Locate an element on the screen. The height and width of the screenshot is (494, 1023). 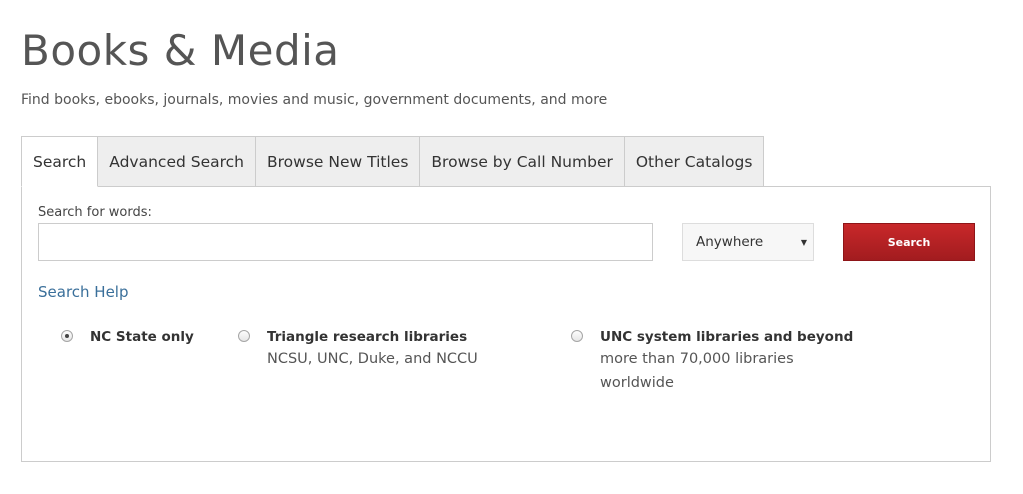
search-field-label: Search for words: is located at coordinates (95, 212).